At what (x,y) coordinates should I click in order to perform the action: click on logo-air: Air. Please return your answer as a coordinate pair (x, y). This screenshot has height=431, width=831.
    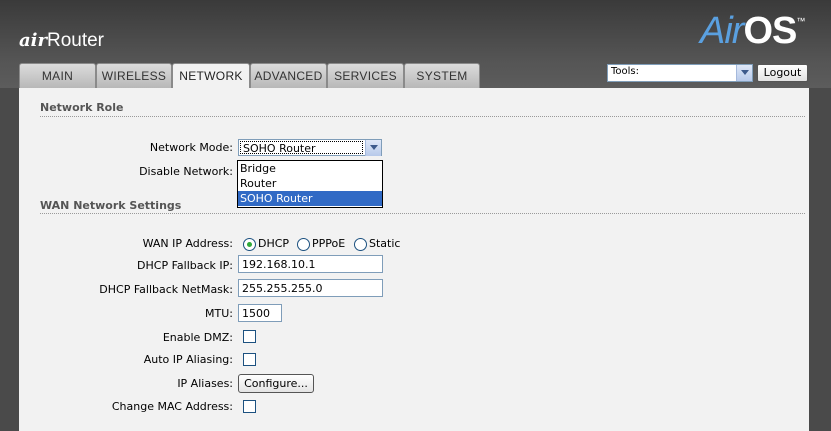
    Looking at the image, I should click on (722, 31).